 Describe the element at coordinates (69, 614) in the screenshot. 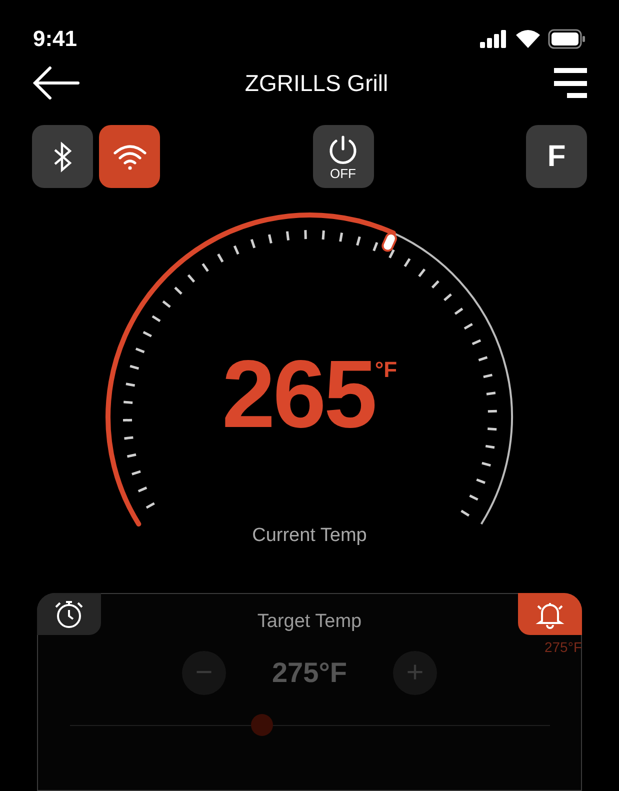

I see `timer-tab` at that location.